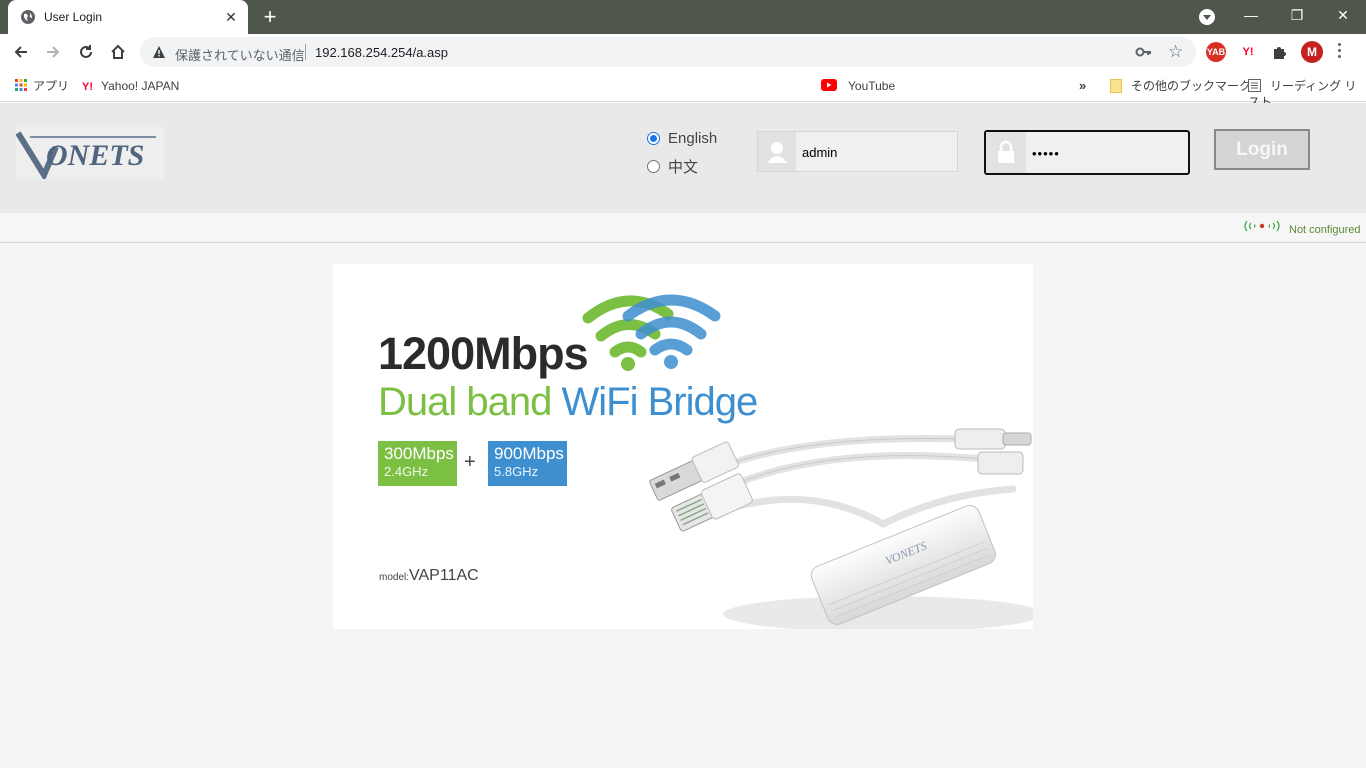 The width and height of the screenshot is (1366, 768). Describe the element at coordinates (841, 528) in the screenshot. I see `product-device-image: VONETS` at that location.